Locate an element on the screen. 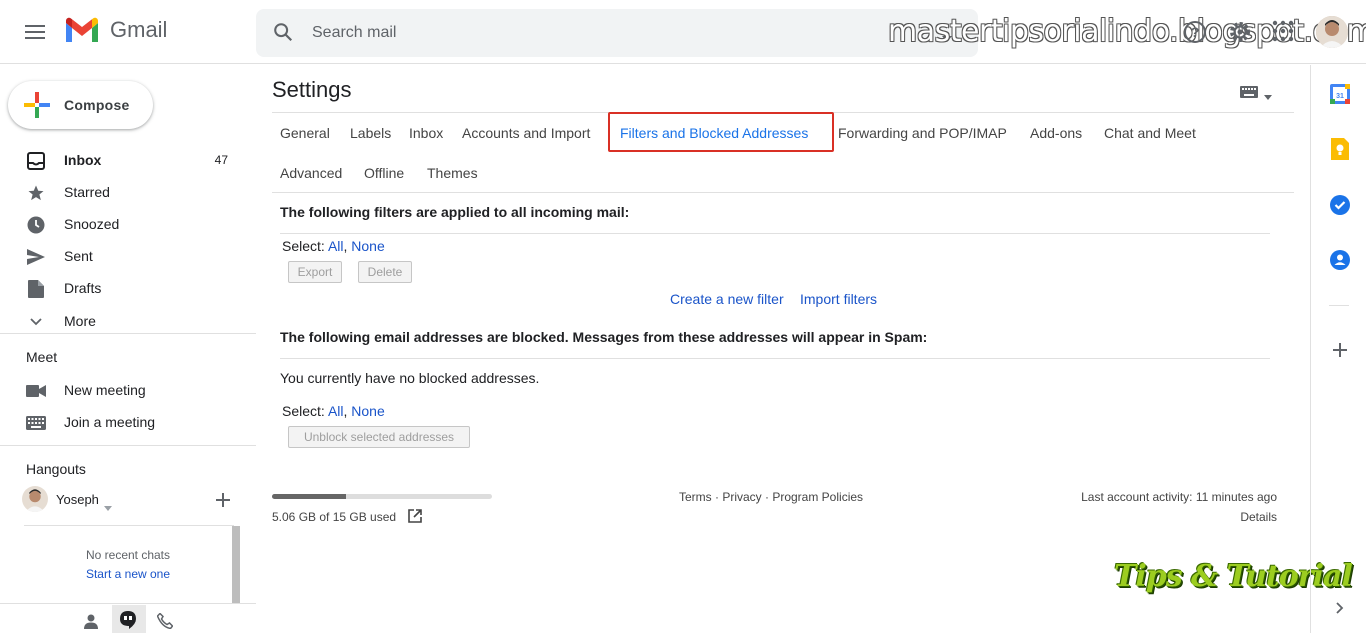 Image resolution: width=1366 pixels, height=634 pixels. hangouts-tab-chat is located at coordinates (129, 619).